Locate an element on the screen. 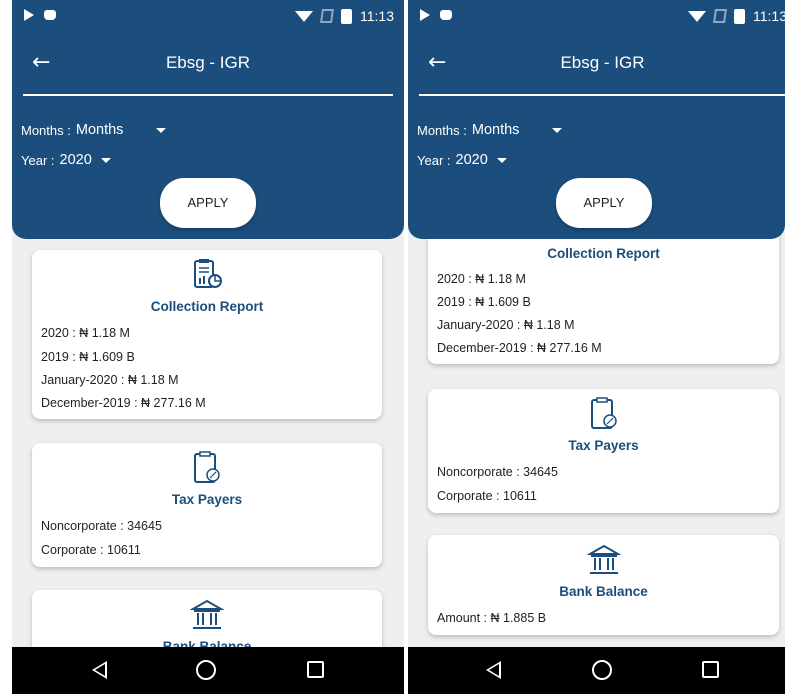 The width and height of the screenshot is (785, 694). card-title: Bank Balance is located at coordinates (603, 591).